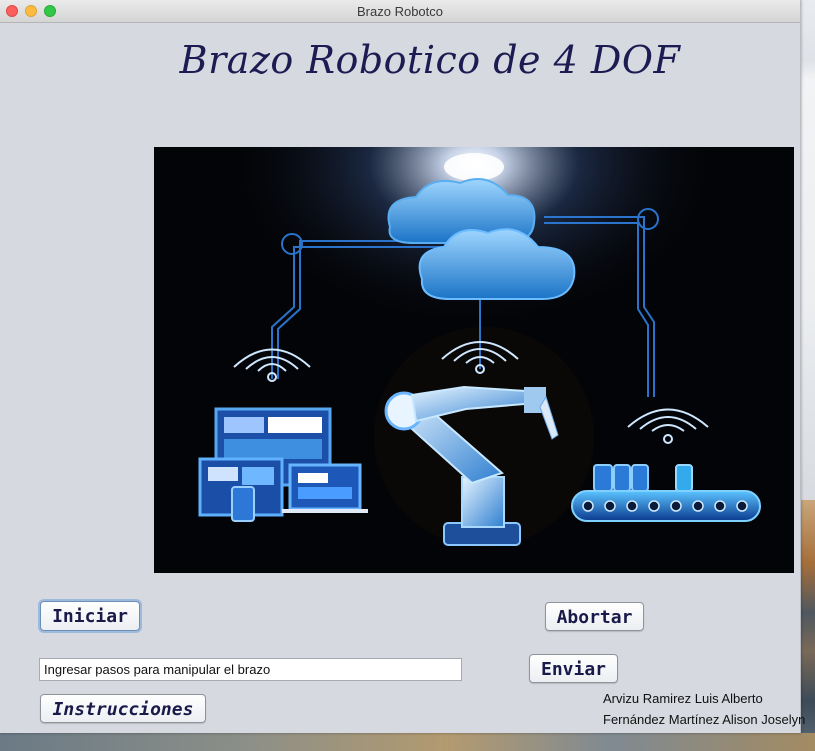 The height and width of the screenshot is (751, 815). I want to click on desktop-wallpaper-bottom, so click(407, 742).